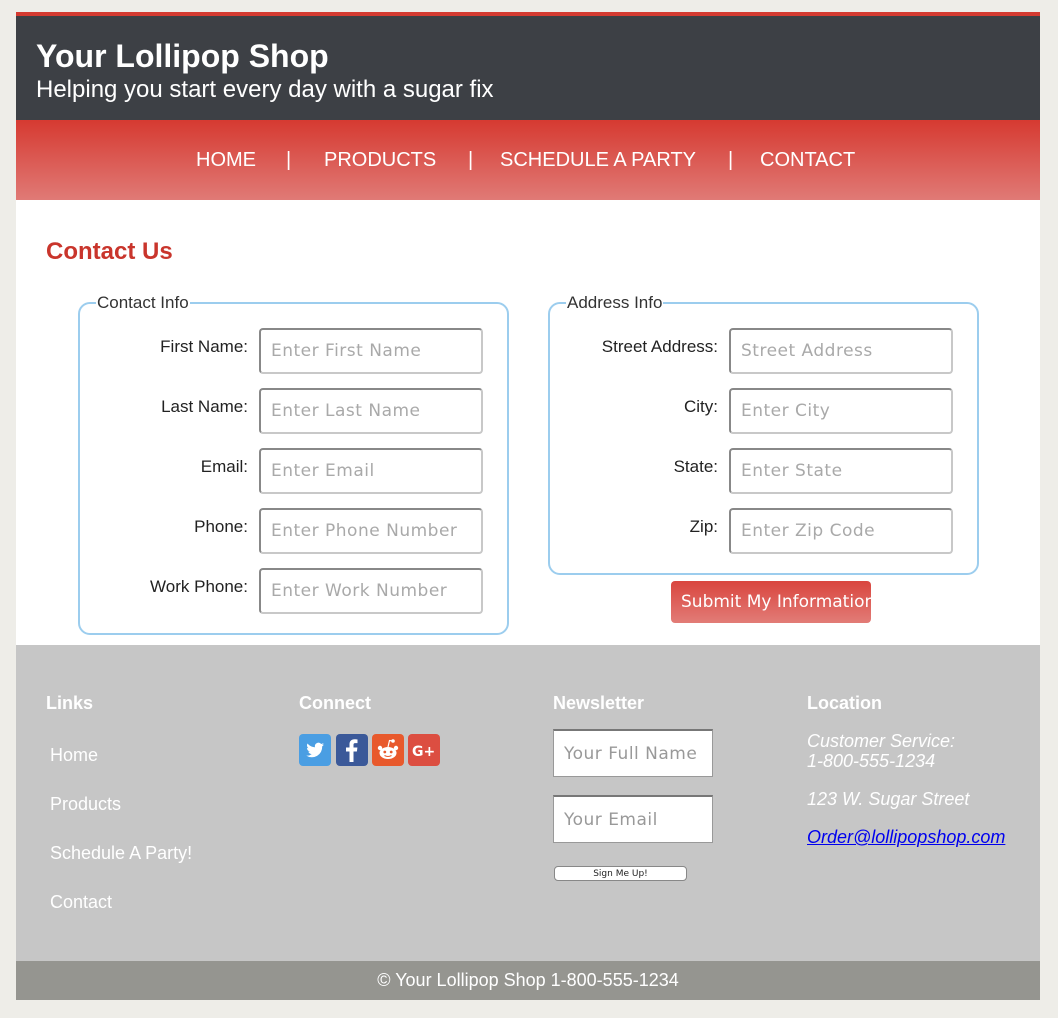 This screenshot has width=1058, height=1018. Describe the element at coordinates (74, 755) in the screenshot. I see `footer-link-home: Home` at that location.